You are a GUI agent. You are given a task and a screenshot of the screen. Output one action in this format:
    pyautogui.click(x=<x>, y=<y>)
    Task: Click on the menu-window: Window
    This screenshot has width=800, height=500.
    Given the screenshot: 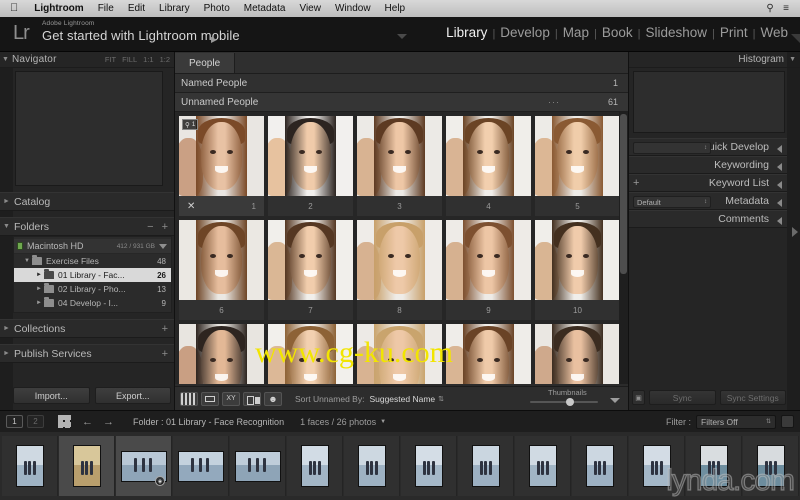 What is the action you would take?
    pyautogui.click(x=353, y=8)
    